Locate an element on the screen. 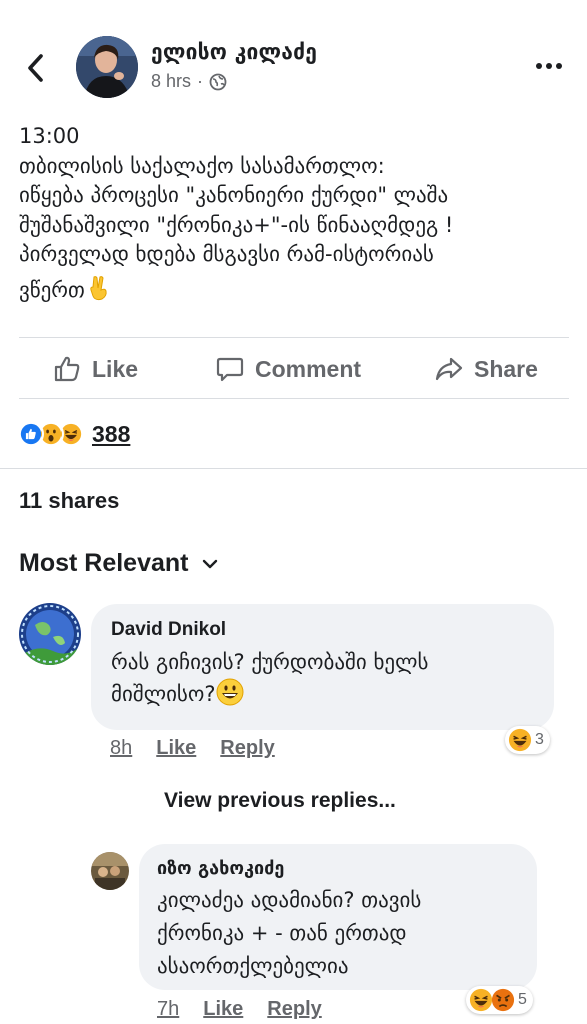 This screenshot has width=587, height=1024. post-line: თბილისის საქალაქო სასამართლო: is located at coordinates (202, 165).